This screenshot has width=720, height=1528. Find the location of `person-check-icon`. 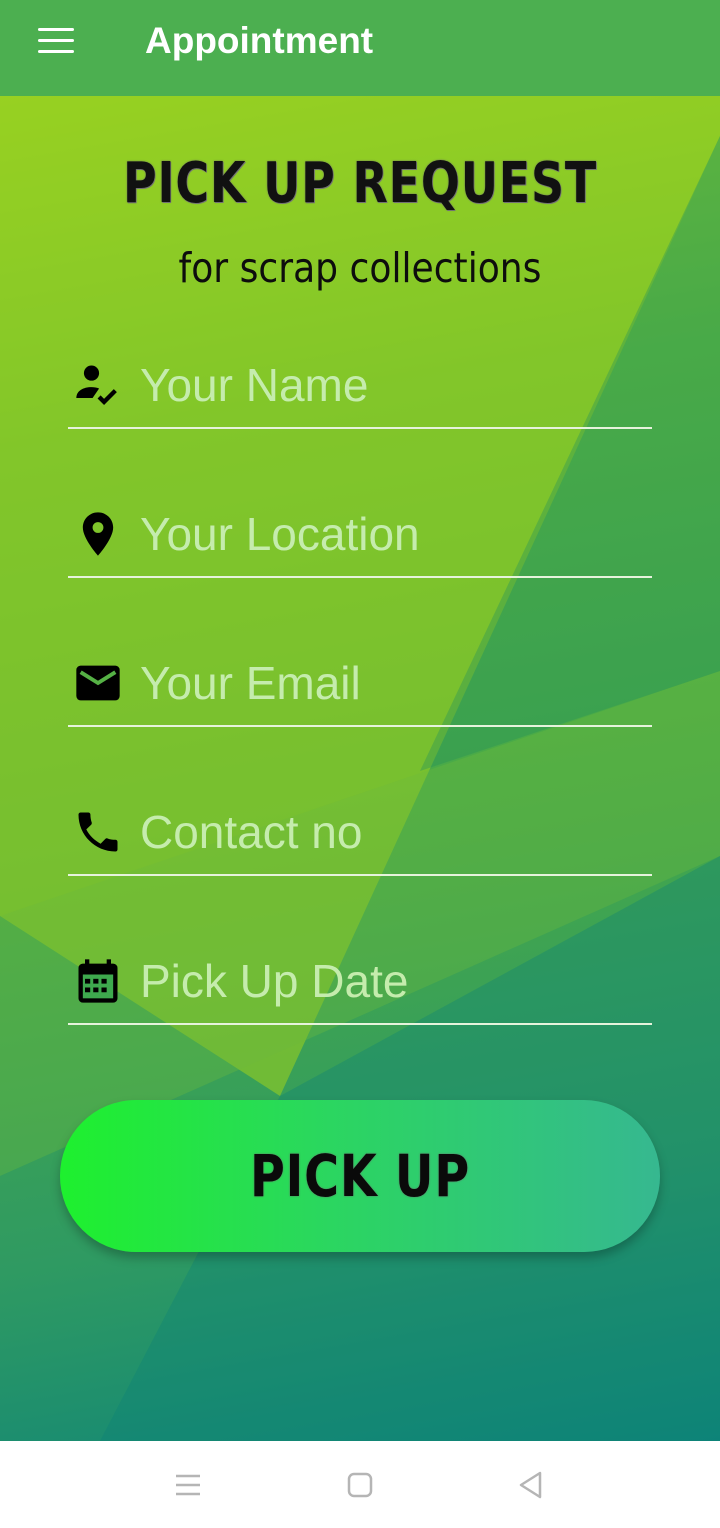

person-check-icon is located at coordinates (96, 385).